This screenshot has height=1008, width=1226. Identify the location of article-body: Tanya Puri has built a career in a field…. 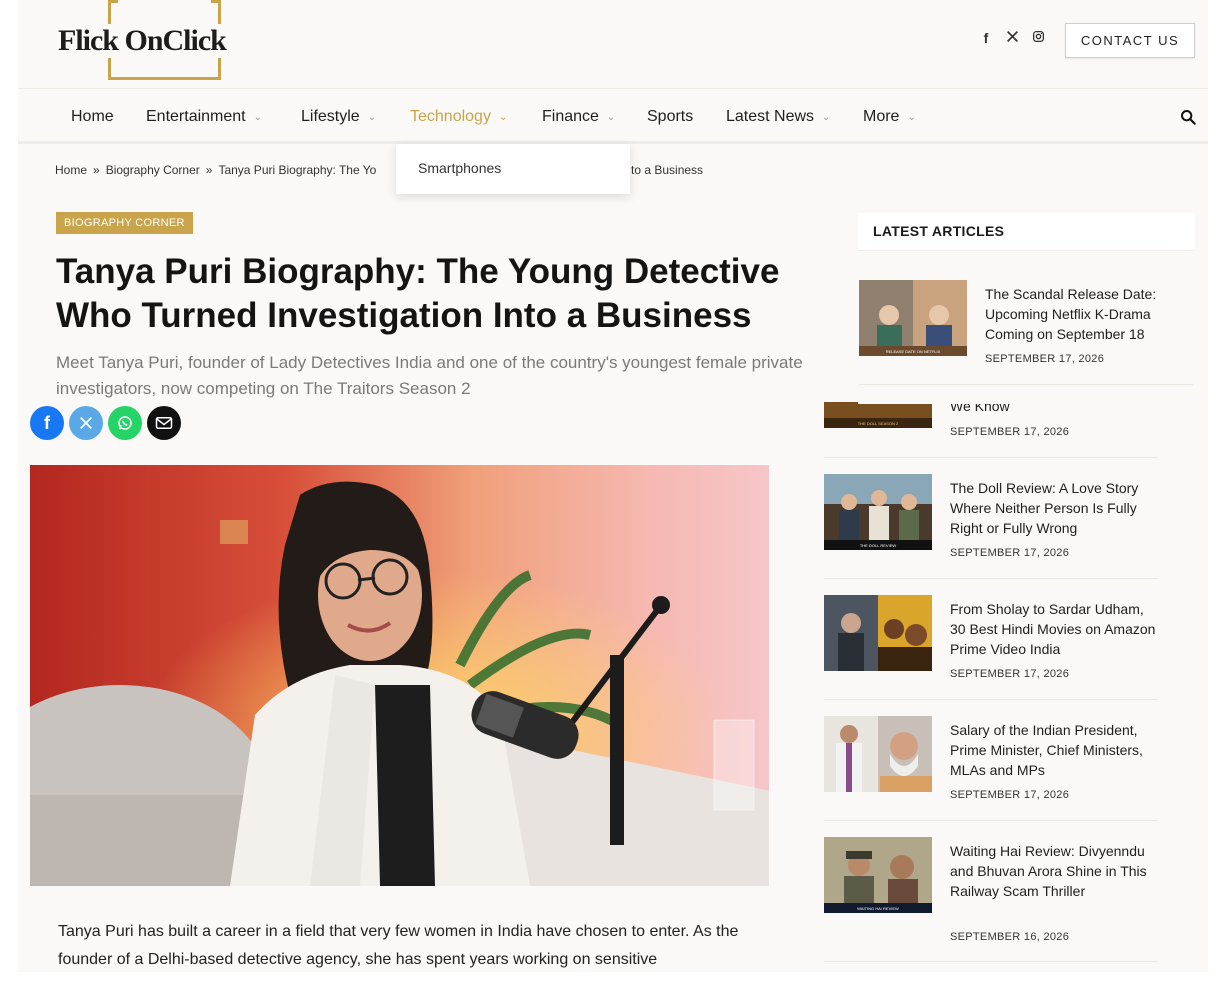
(398, 945).